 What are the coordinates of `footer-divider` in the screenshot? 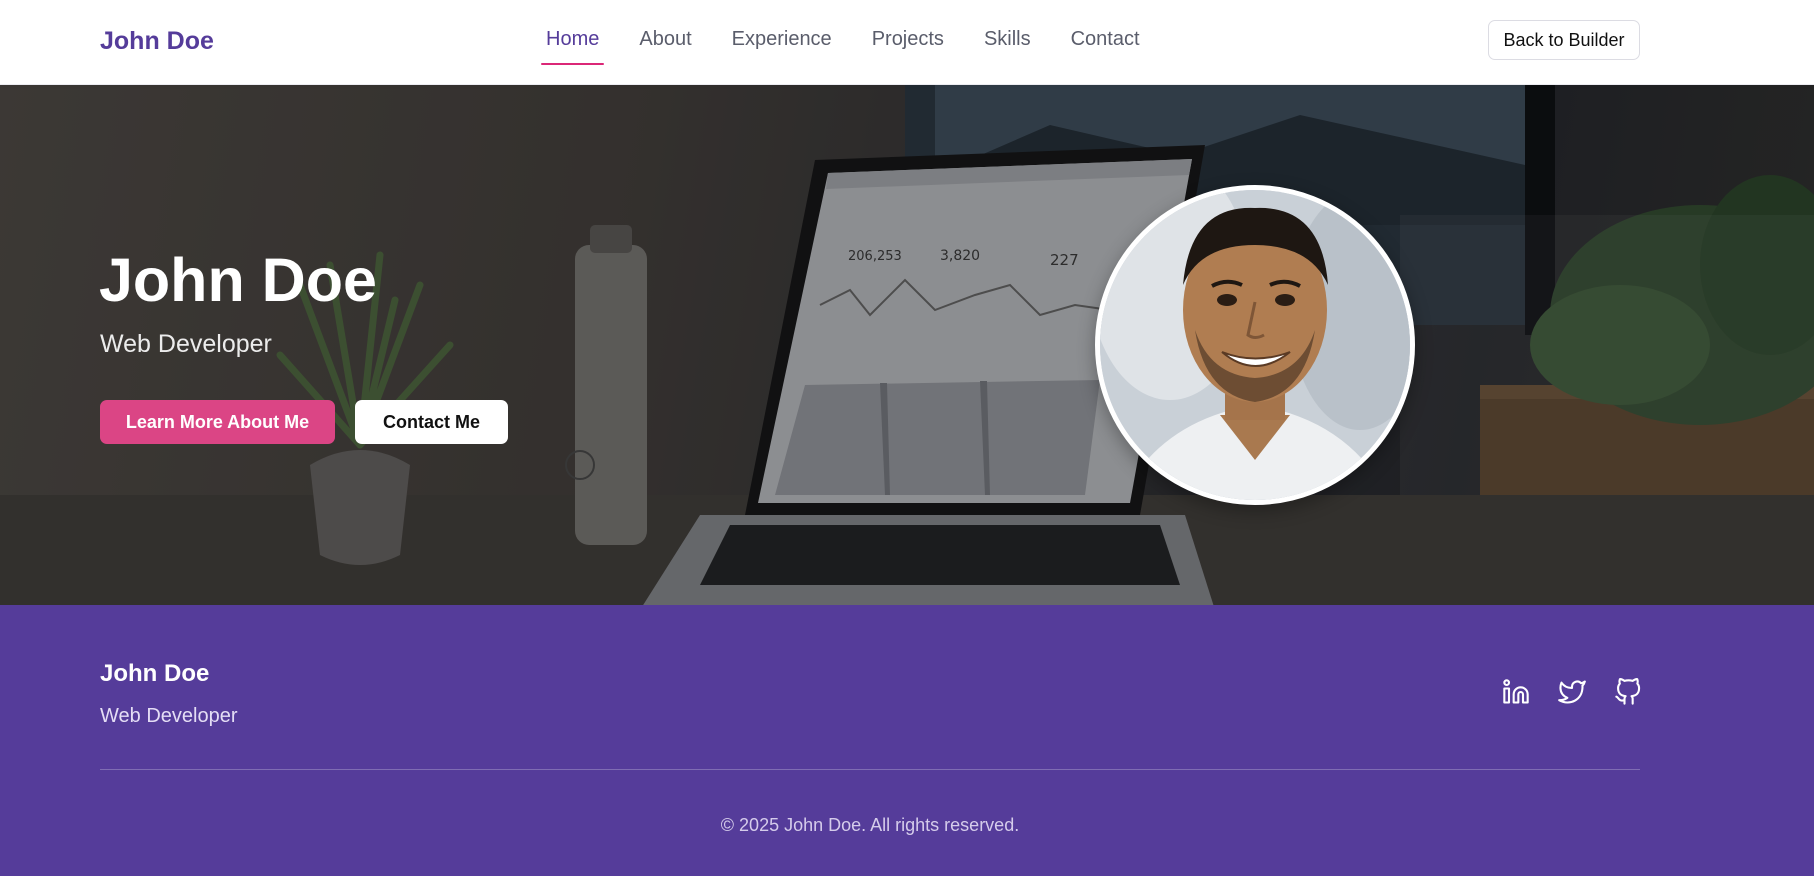 It's located at (870, 769).